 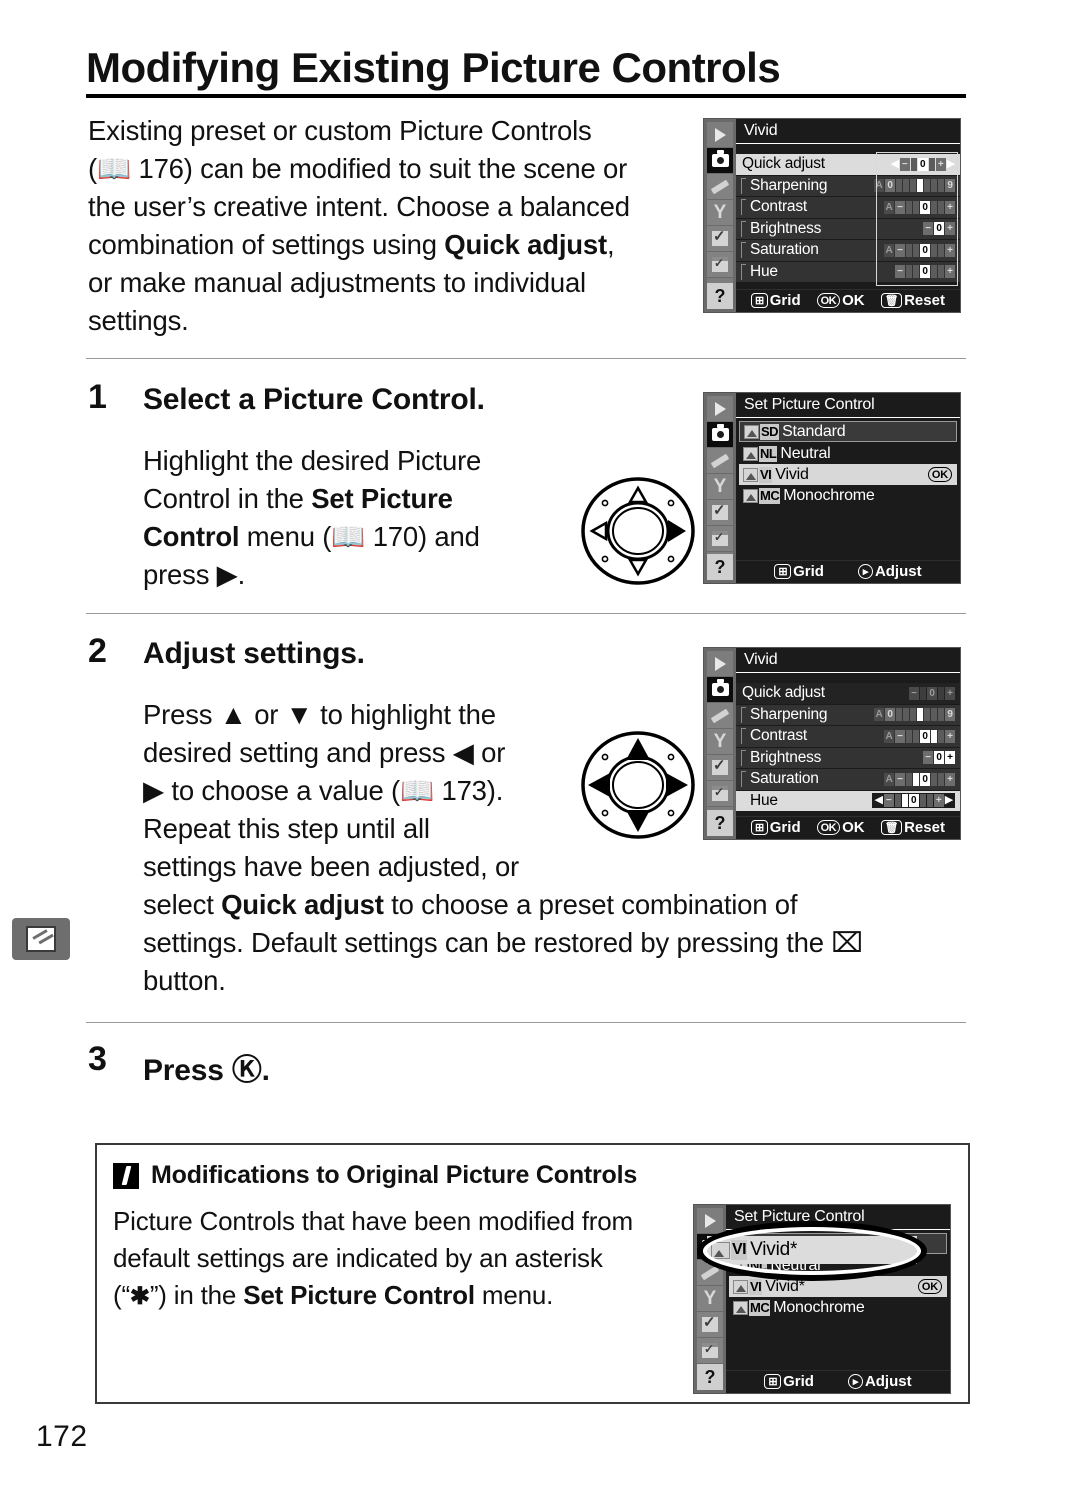 What do you see at coordinates (97, 397) in the screenshot?
I see `step-1-number: 1` at bounding box center [97, 397].